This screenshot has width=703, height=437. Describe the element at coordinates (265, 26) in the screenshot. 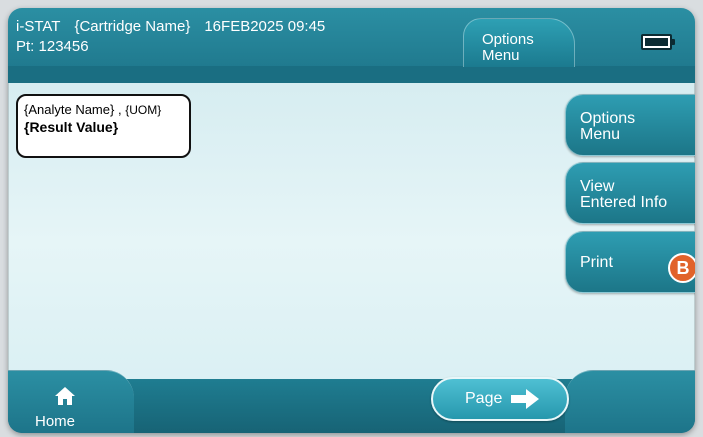

I see `datetime: 16FEB2025 09:45` at that location.